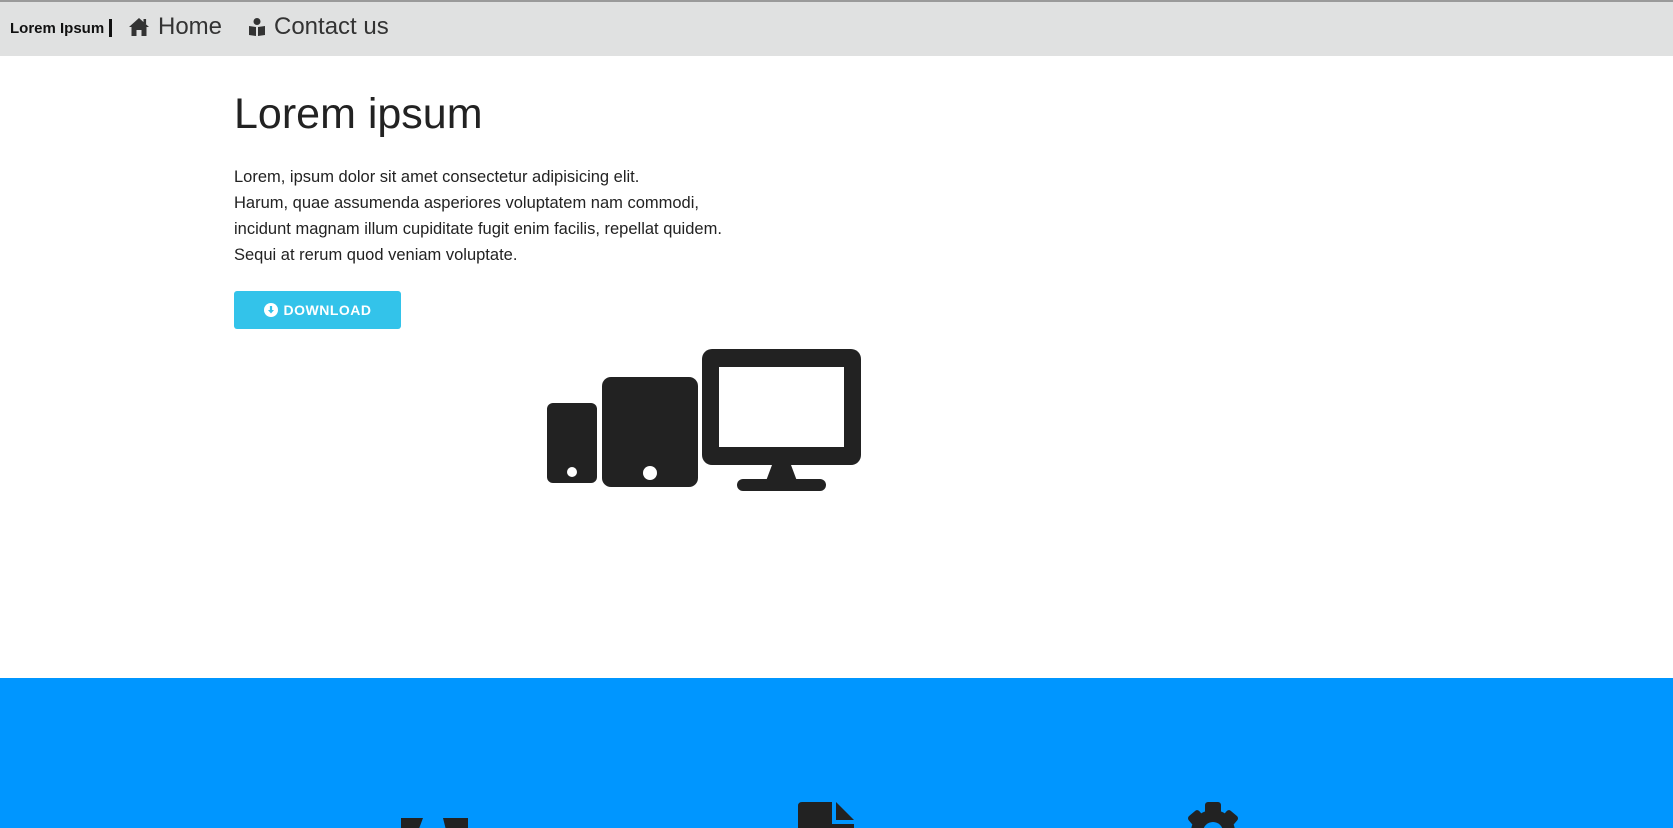 This screenshot has width=1673, height=828. I want to click on devices-icon, so click(704, 423).